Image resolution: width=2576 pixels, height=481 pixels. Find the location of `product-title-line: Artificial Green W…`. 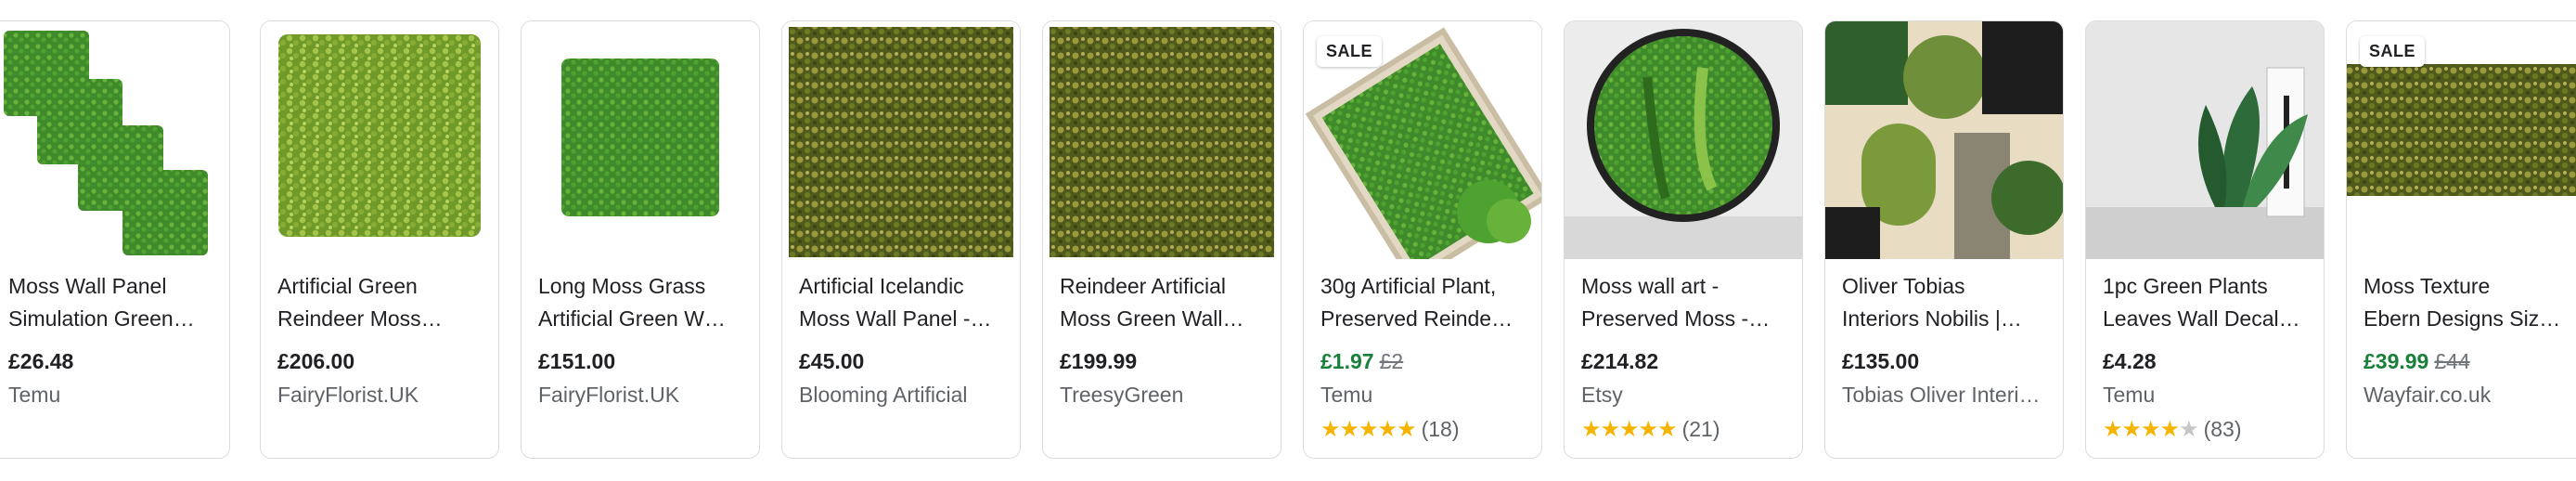

product-title-line: Artificial Green W… is located at coordinates (632, 318).